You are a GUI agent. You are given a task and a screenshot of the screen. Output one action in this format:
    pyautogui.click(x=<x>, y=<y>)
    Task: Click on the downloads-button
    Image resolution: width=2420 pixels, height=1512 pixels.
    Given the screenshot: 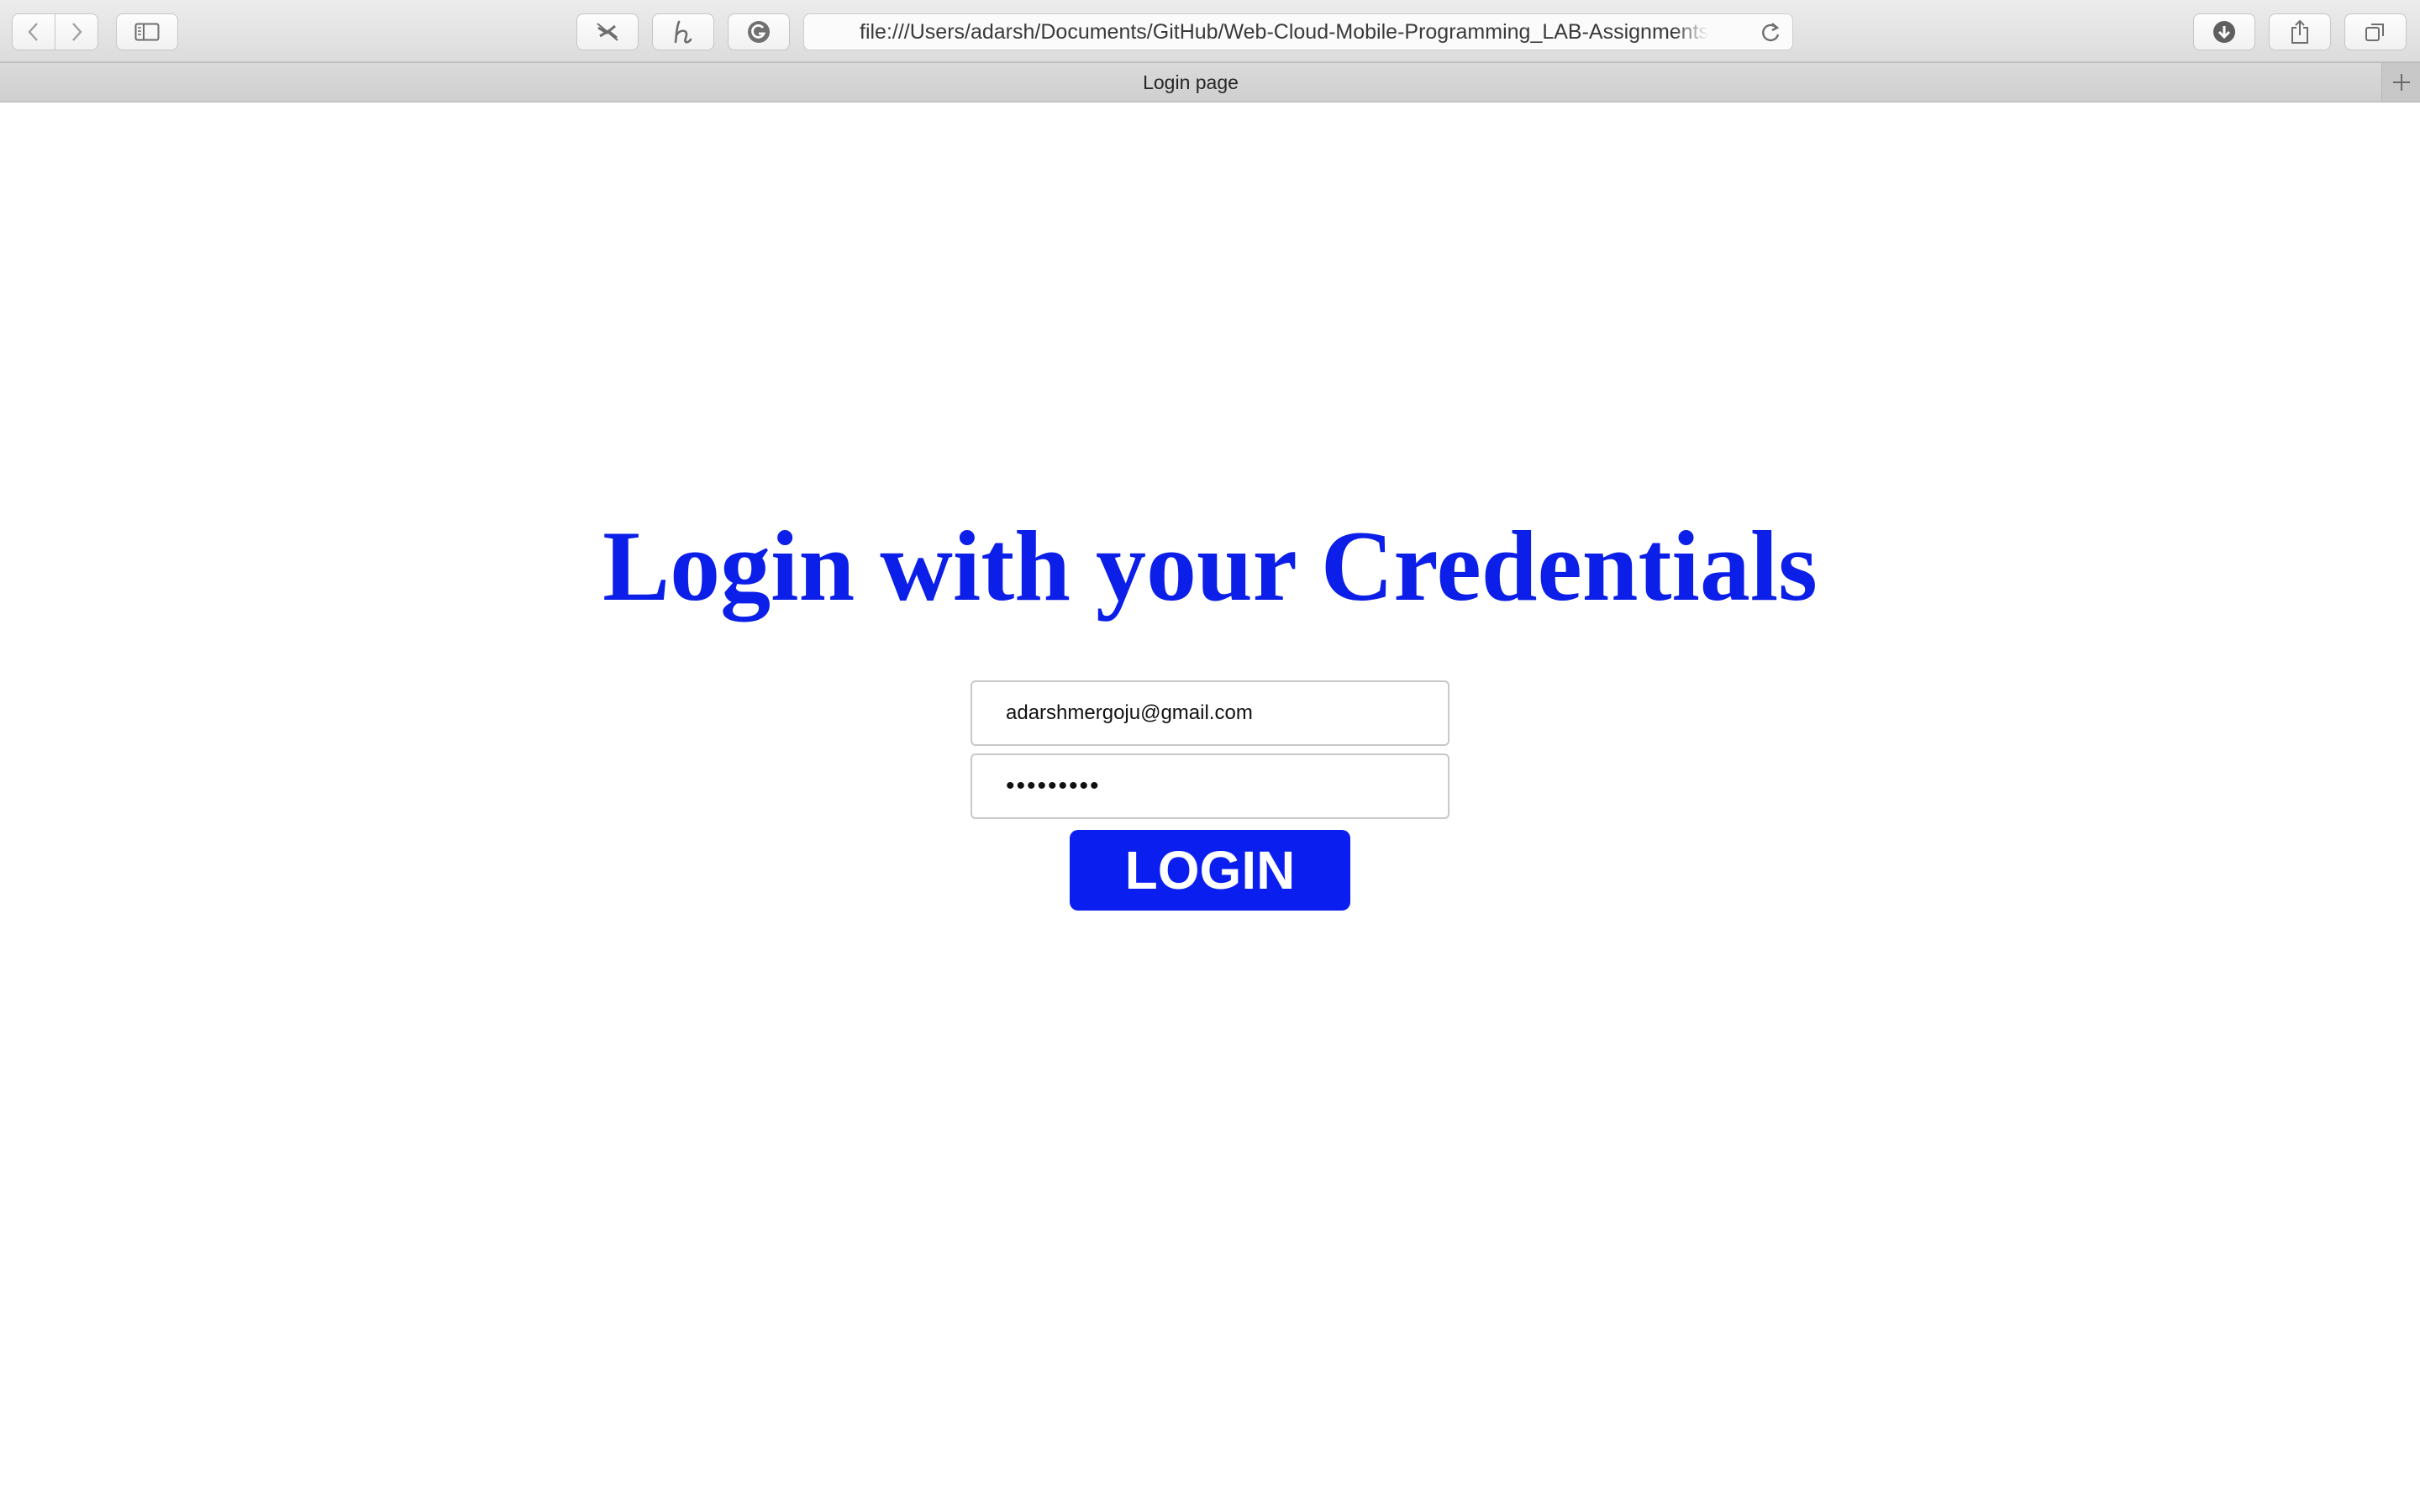 What is the action you would take?
    pyautogui.click(x=2224, y=31)
    